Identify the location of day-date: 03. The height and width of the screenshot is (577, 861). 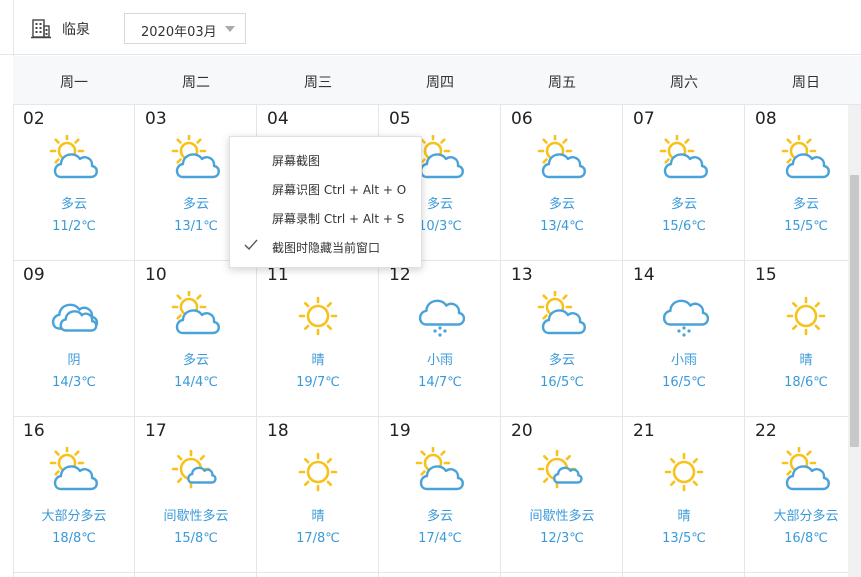
(156, 119).